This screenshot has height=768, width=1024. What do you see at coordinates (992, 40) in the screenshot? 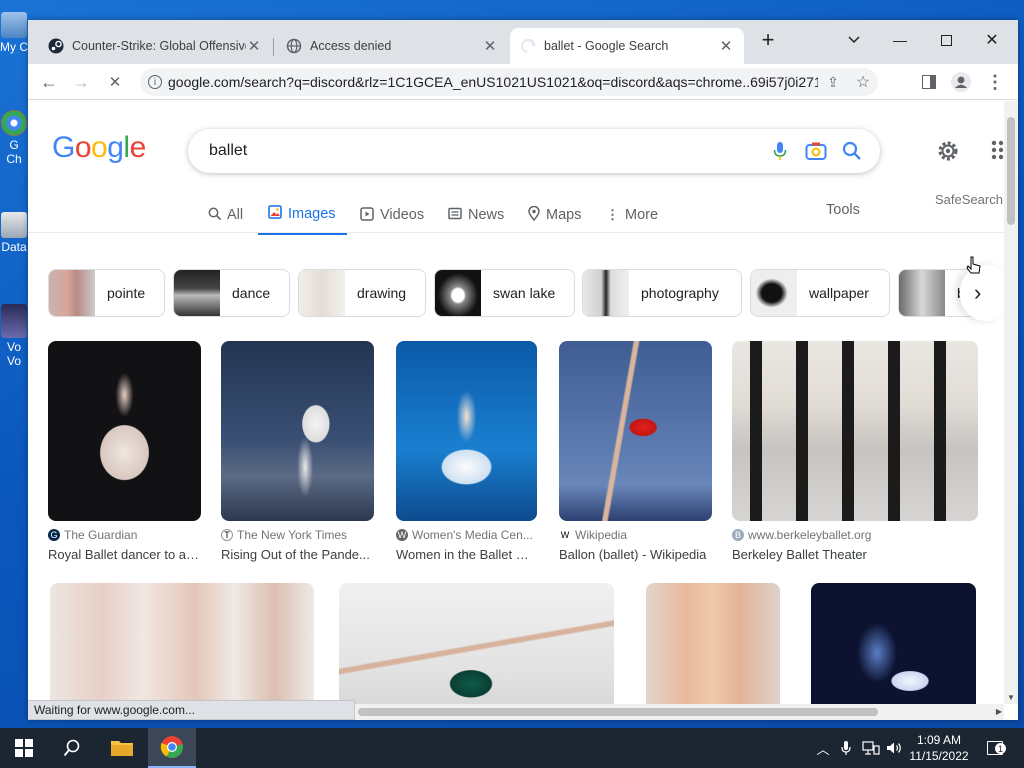
I see `close-window-button: ✕` at bounding box center [992, 40].